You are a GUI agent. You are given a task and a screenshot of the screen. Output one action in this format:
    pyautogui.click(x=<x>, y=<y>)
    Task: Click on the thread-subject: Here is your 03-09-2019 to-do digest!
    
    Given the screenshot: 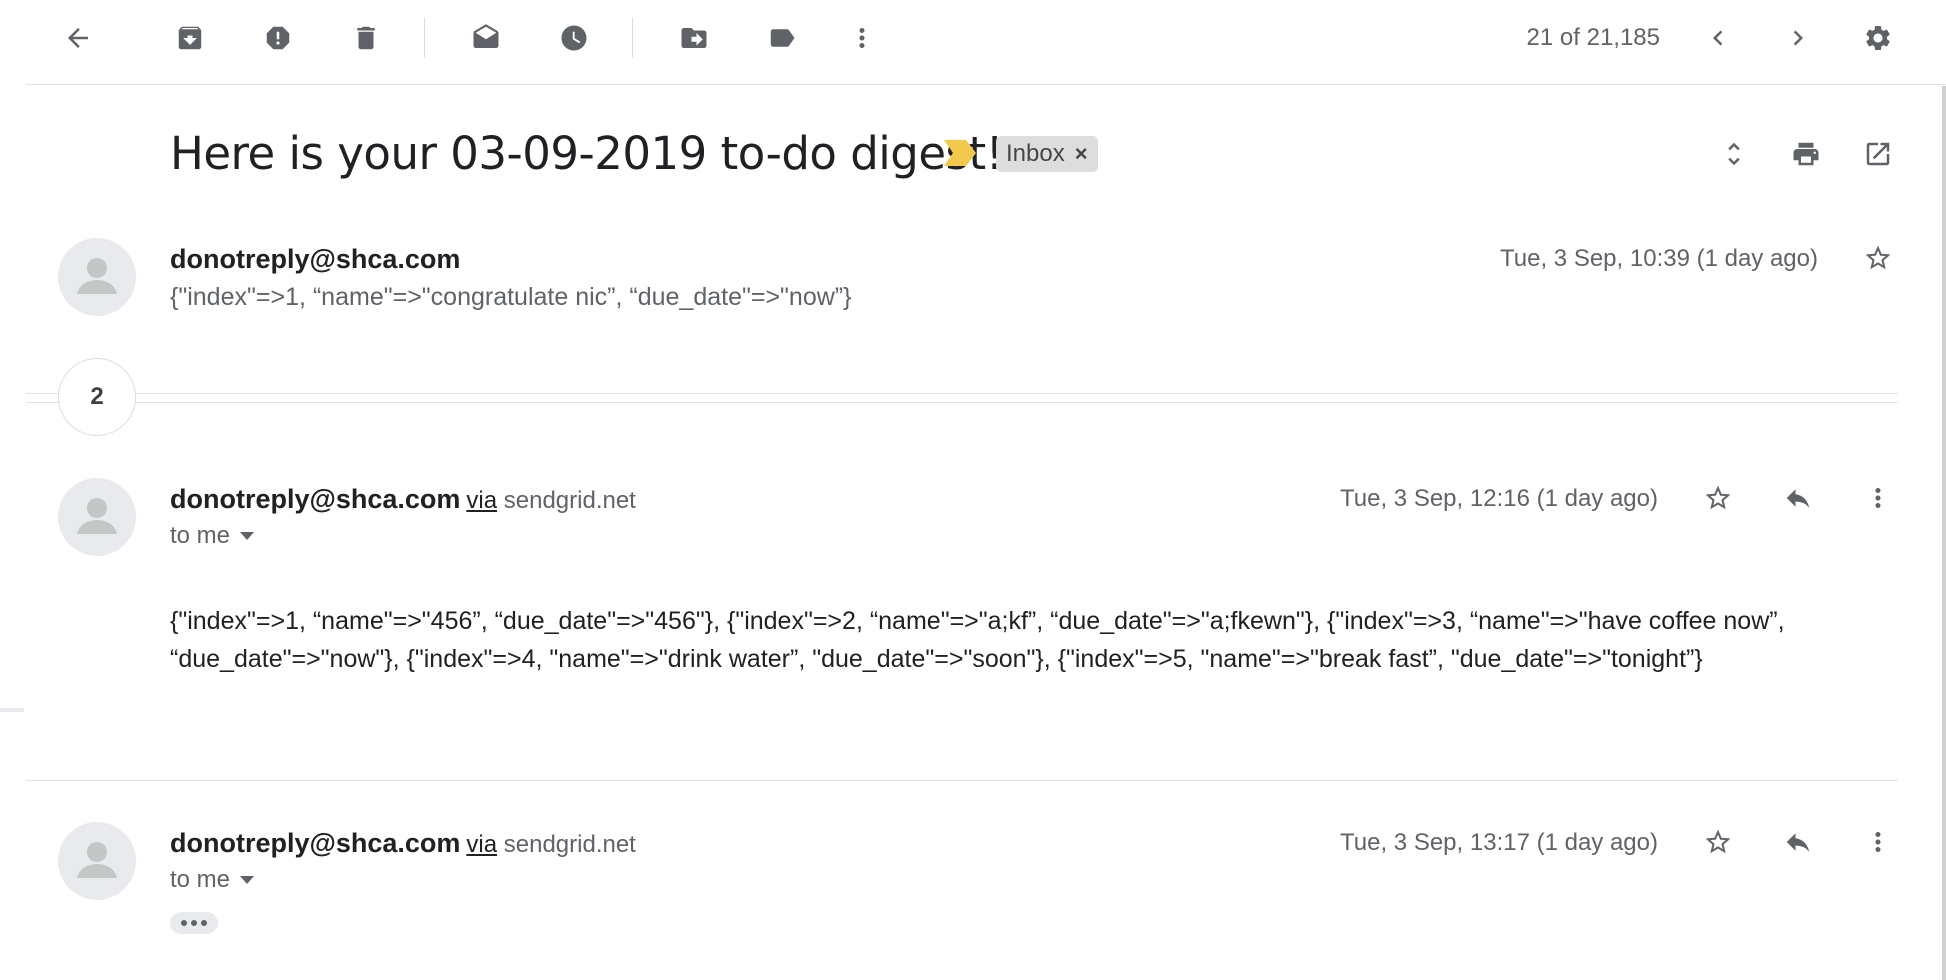 What is the action you would take?
    pyautogui.click(x=587, y=153)
    